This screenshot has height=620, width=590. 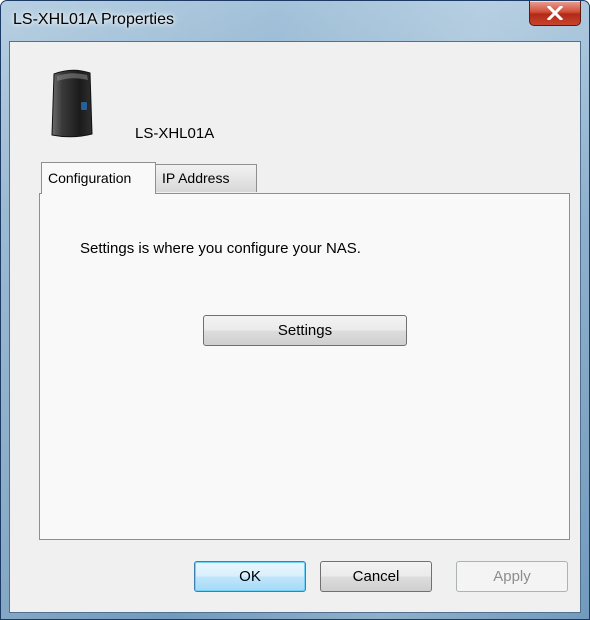 I want to click on close-icon, so click(x=555, y=13).